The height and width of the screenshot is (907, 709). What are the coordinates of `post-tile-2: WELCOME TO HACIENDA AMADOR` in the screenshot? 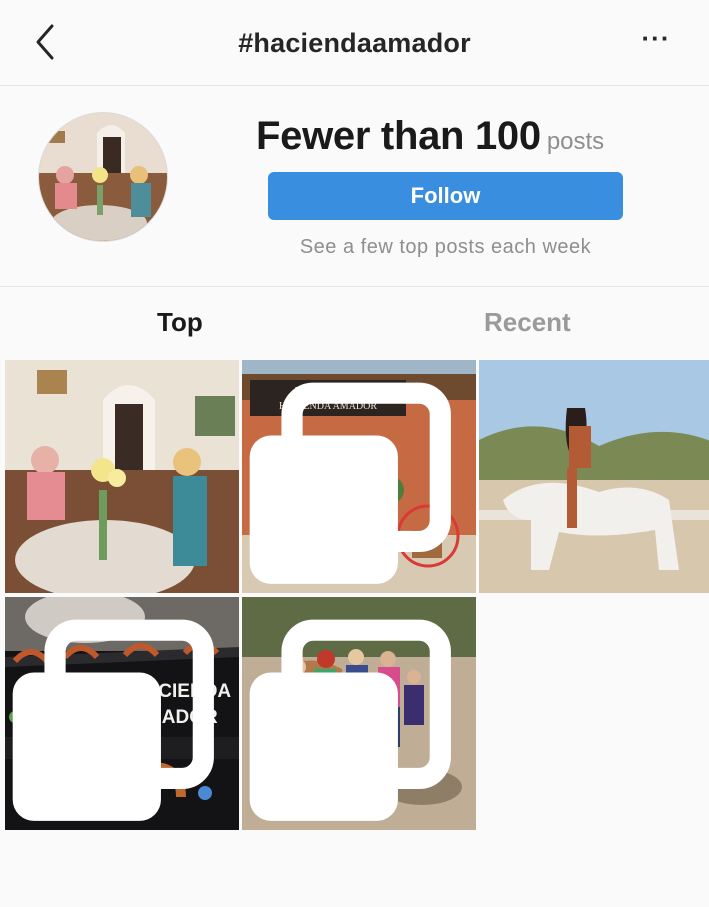 It's located at (359, 476).